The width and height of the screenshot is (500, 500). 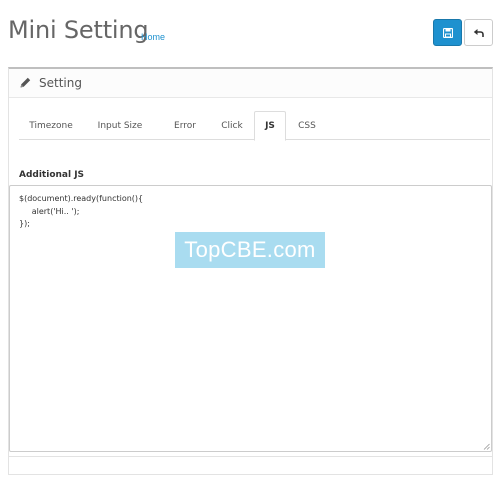 What do you see at coordinates (232, 125) in the screenshot?
I see `tab-click: Click` at bounding box center [232, 125].